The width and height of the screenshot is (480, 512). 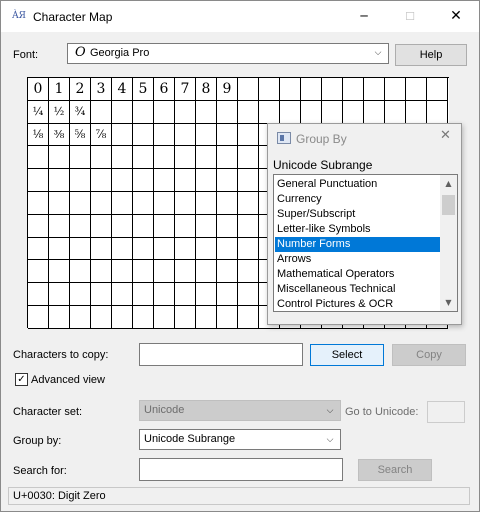 I want to click on char-cell: ⅛, so click(x=38, y=135).